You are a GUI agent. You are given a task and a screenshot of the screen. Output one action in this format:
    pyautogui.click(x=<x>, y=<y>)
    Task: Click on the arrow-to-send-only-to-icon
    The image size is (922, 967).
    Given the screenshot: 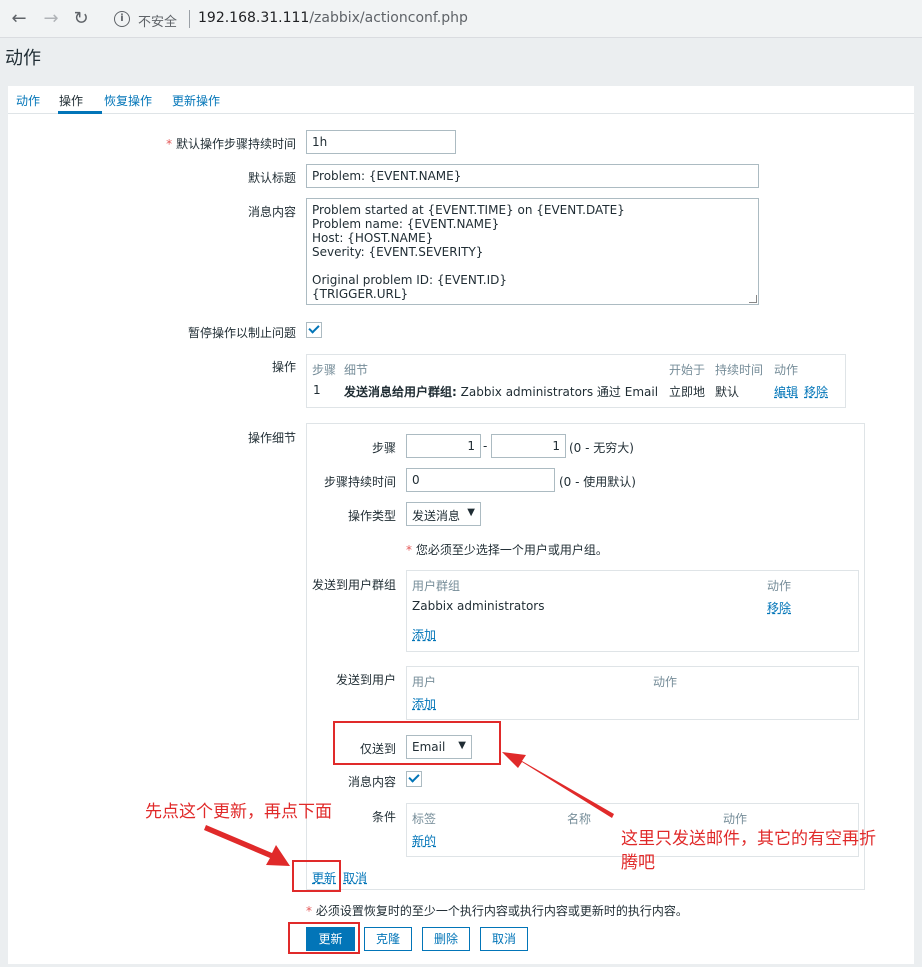 What is the action you would take?
    pyautogui.click(x=558, y=785)
    